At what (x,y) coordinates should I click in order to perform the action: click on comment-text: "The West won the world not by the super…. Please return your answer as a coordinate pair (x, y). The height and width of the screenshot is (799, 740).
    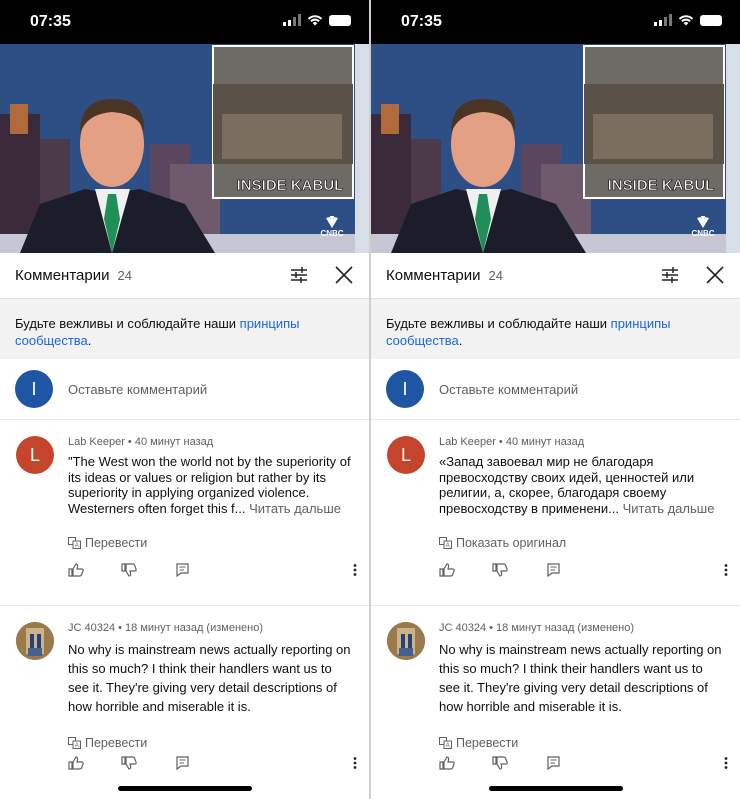
    Looking at the image, I should click on (209, 485).